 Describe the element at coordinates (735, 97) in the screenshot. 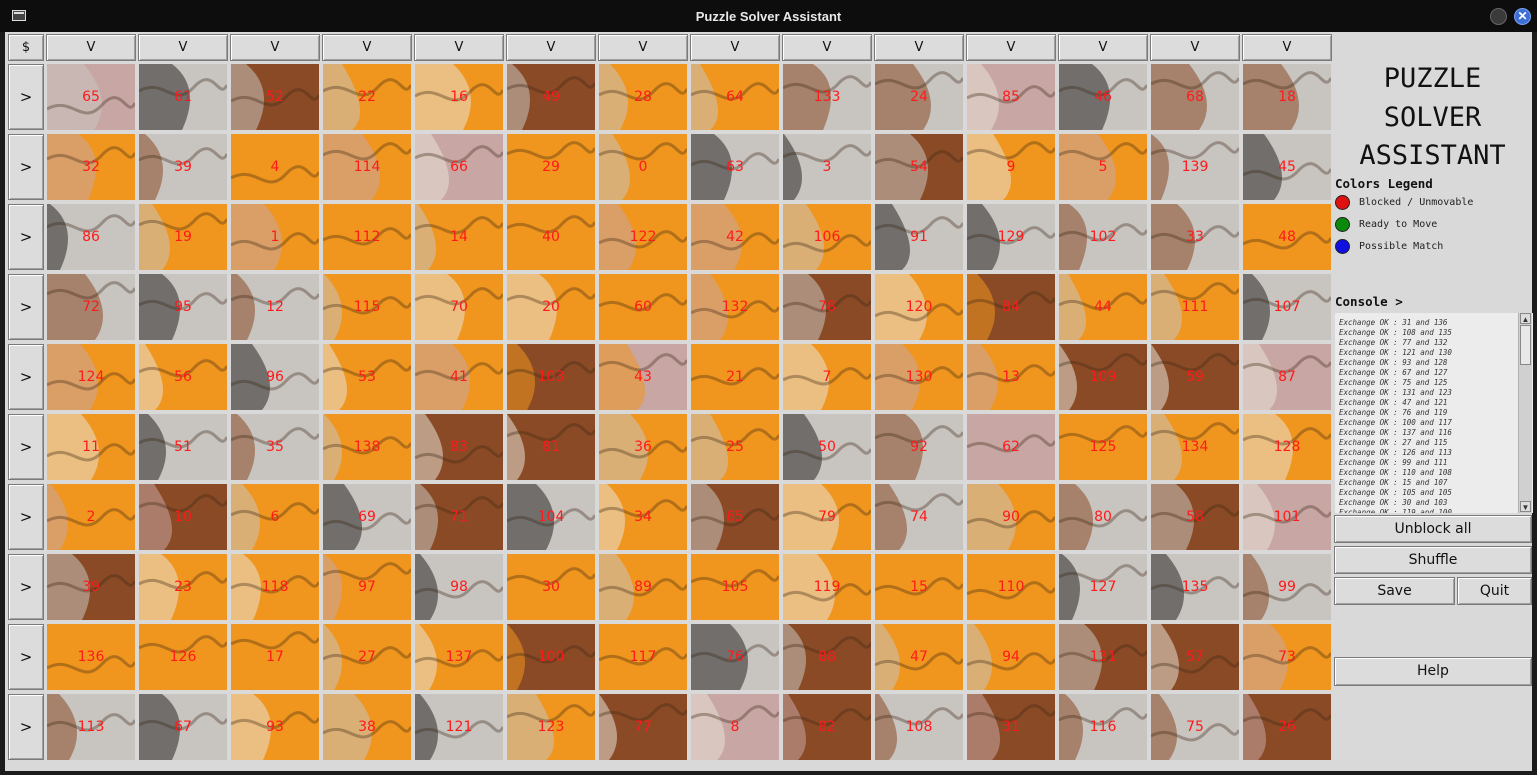

I see `puzzle-tile: 64` at that location.